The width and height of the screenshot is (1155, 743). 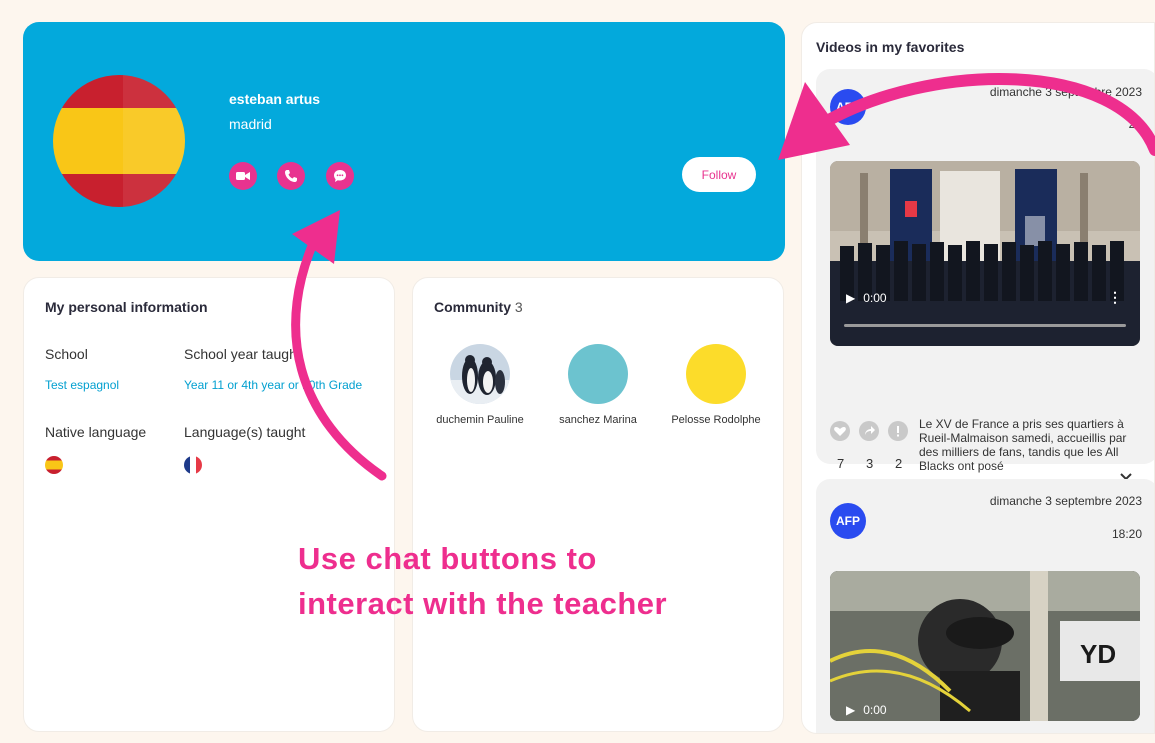 I want to click on alerts-count: 2, so click(x=899, y=463).